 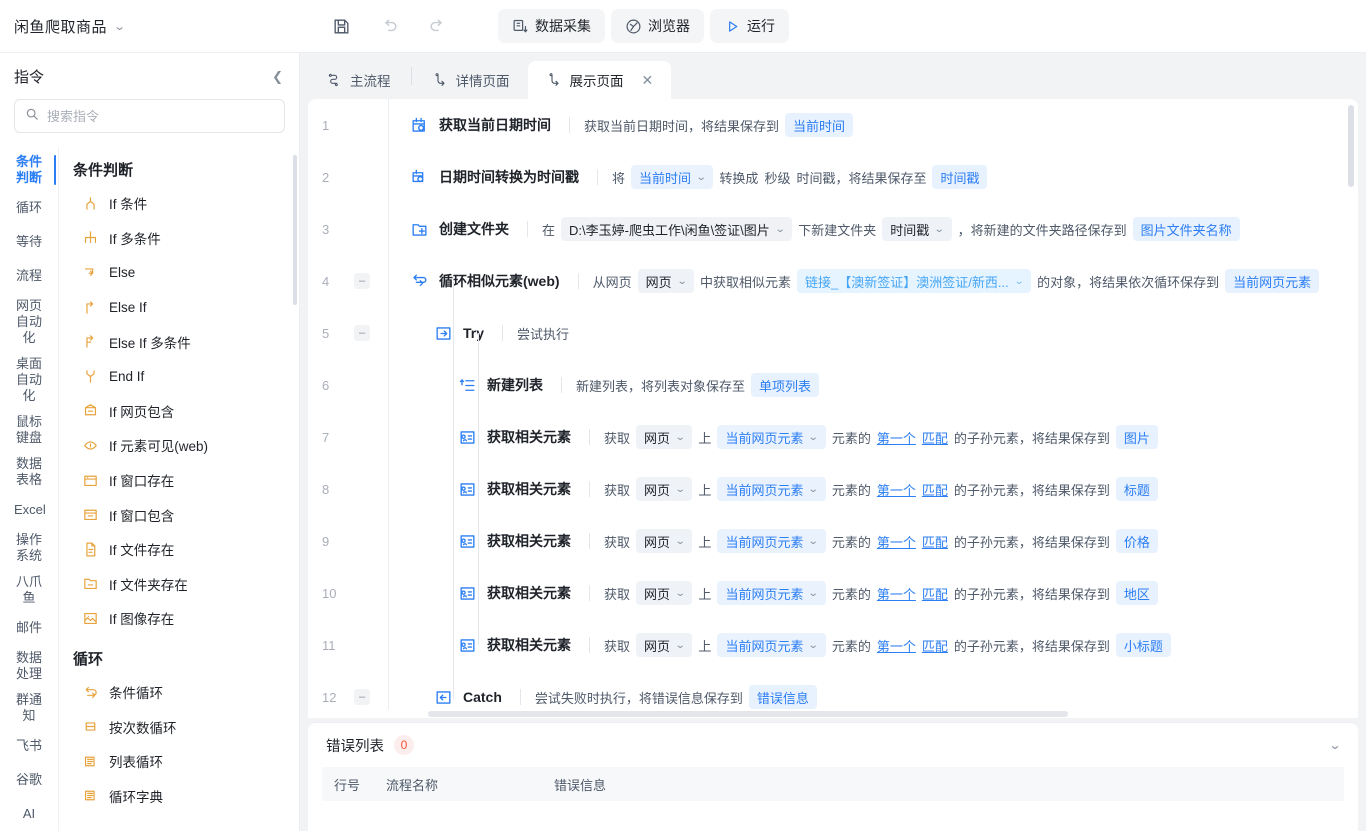 I want to click on flow-node: 日期时间转换为时间戳, so click(x=494, y=177).